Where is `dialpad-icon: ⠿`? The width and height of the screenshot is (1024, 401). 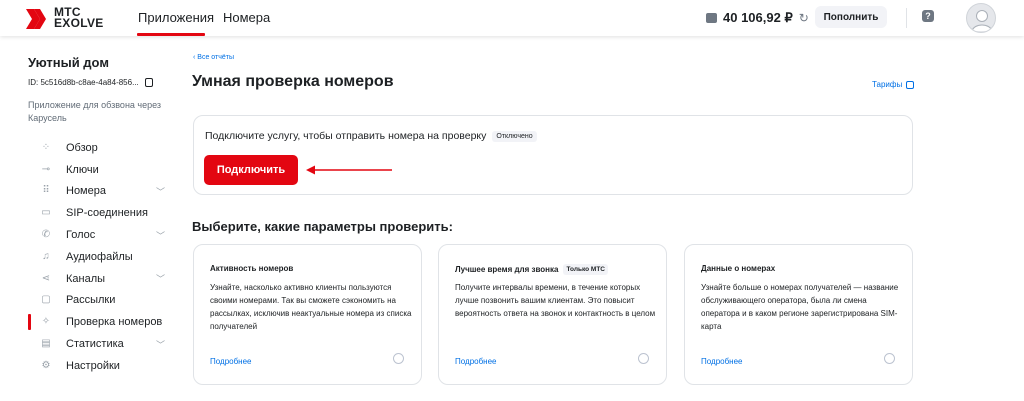
dialpad-icon: ⠿ is located at coordinates (46, 191).